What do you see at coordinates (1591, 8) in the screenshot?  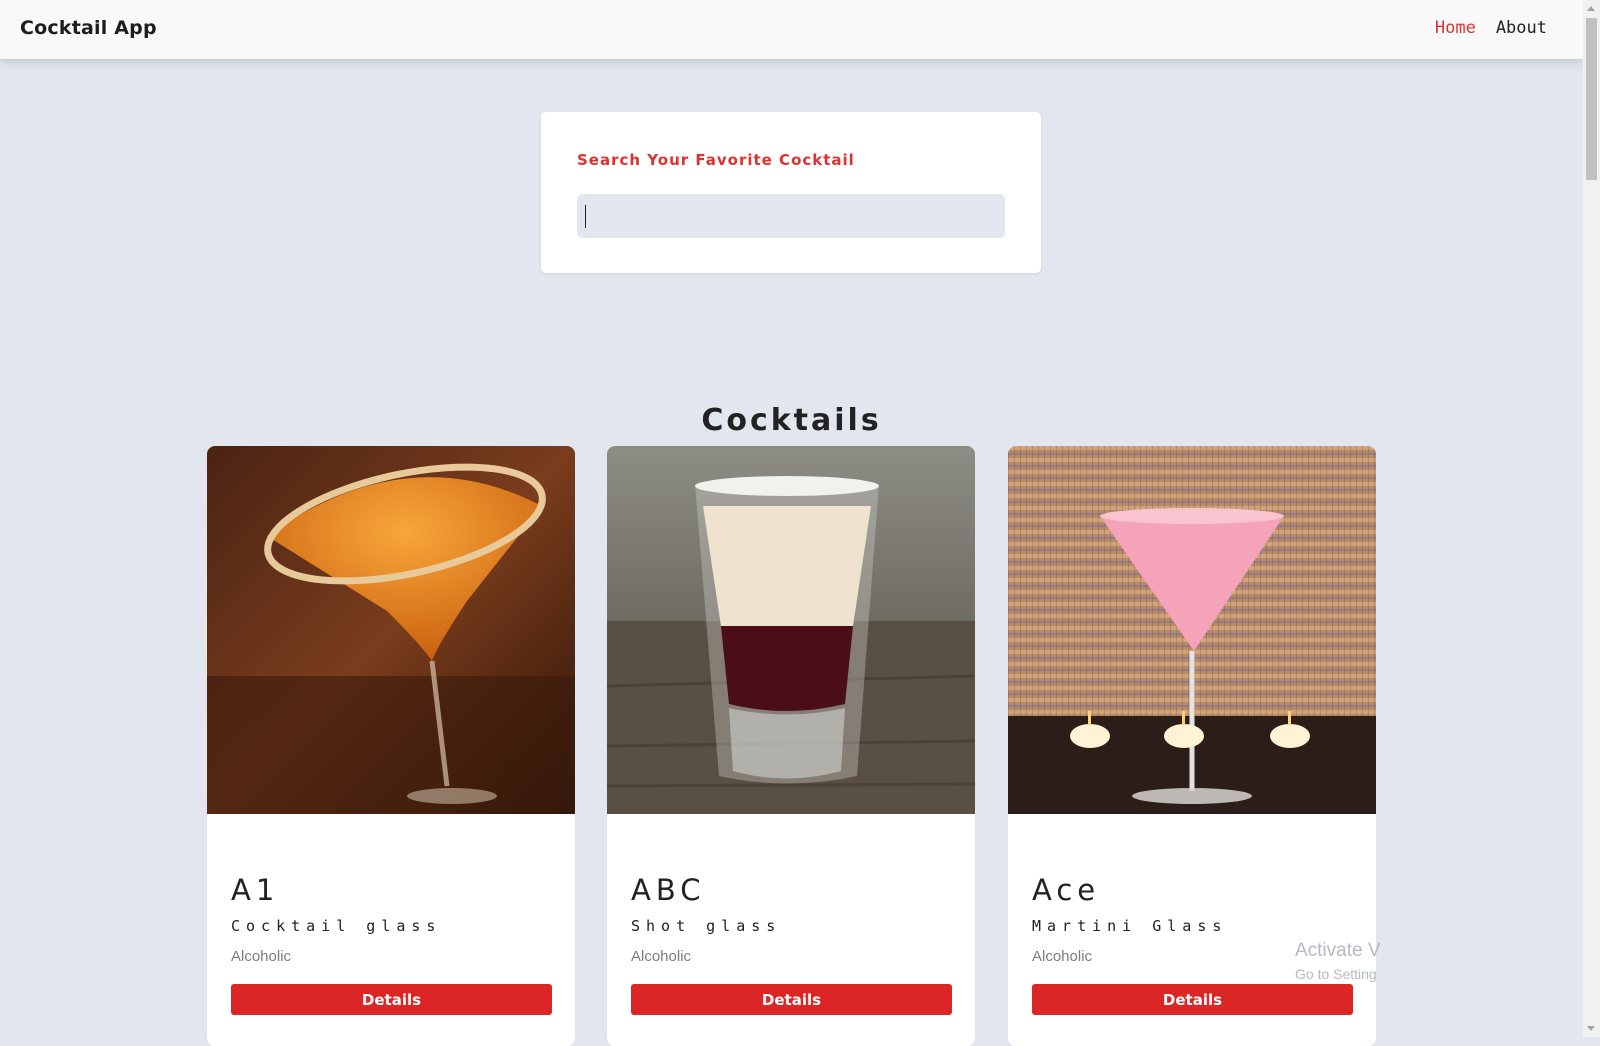 I see `scroll-up-icon` at bounding box center [1591, 8].